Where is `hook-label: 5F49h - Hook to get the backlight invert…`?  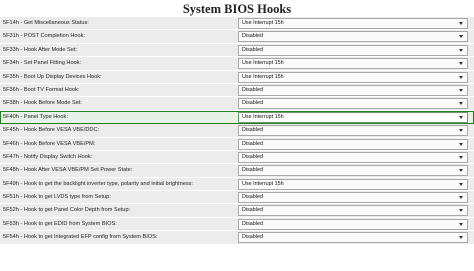 hook-label: 5F49h - Hook to get the backlight invert… is located at coordinates (98, 183).